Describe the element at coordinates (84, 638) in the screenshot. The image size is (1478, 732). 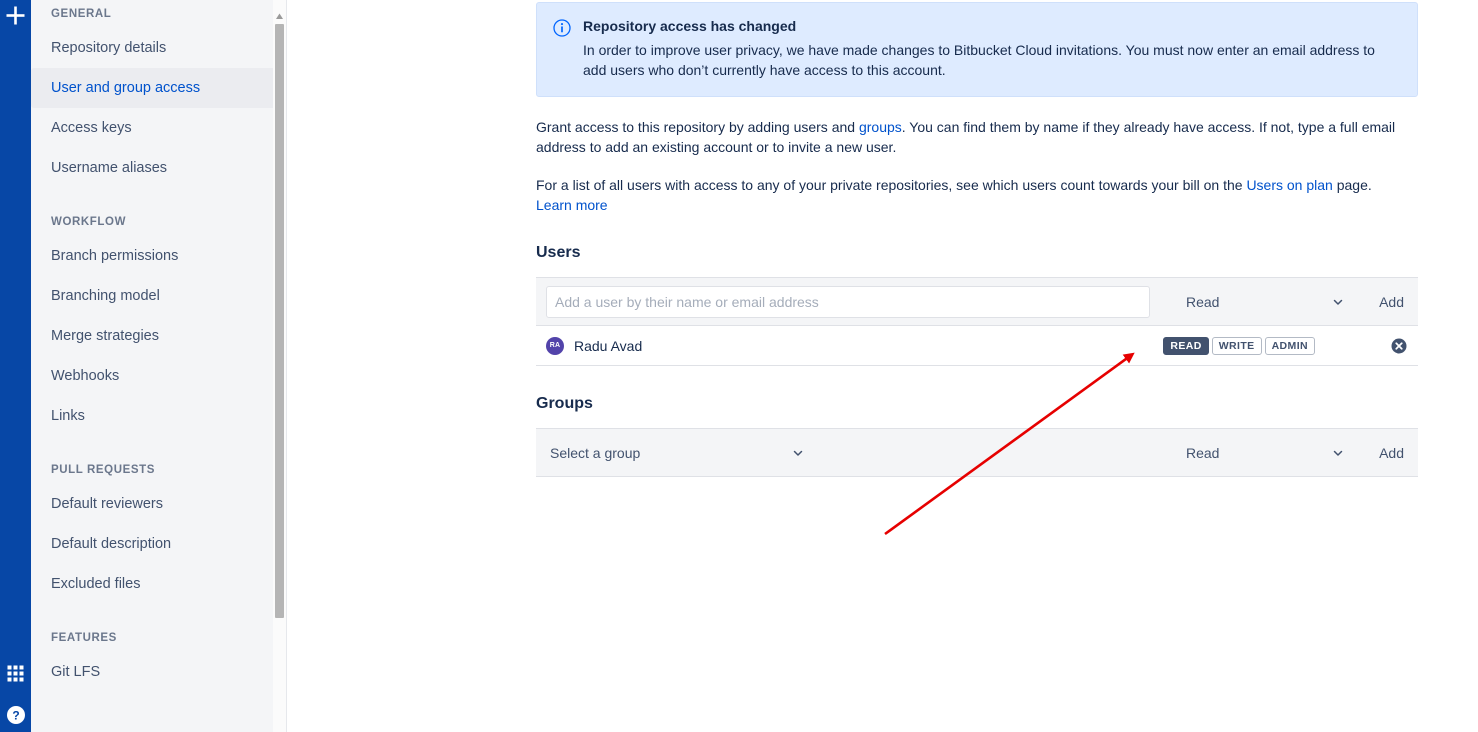
I see `sidebar-section-features: FEATURES` at that location.